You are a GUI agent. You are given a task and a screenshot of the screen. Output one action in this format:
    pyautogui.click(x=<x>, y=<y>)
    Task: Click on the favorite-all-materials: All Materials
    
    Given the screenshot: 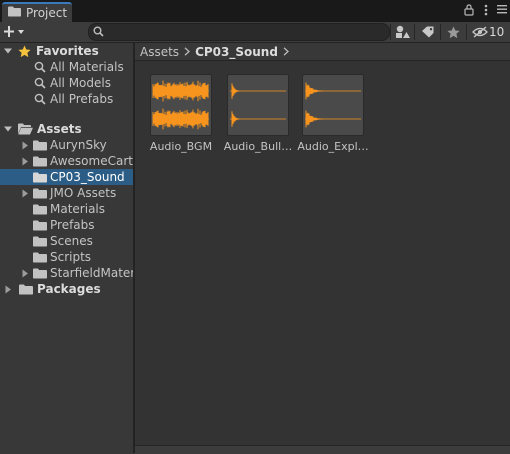 What is the action you would take?
    pyautogui.click(x=66, y=67)
    